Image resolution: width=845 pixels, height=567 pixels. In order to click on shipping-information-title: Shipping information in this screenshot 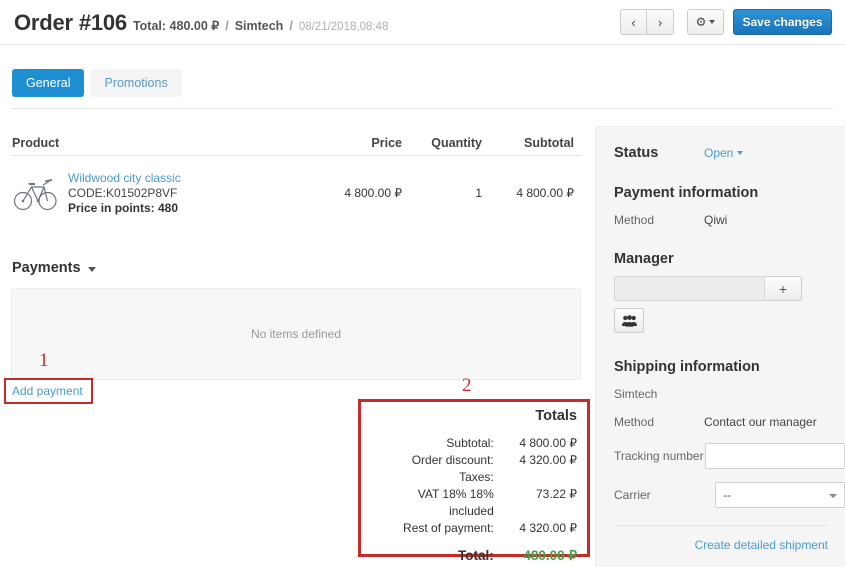, I will do `click(687, 367)`.